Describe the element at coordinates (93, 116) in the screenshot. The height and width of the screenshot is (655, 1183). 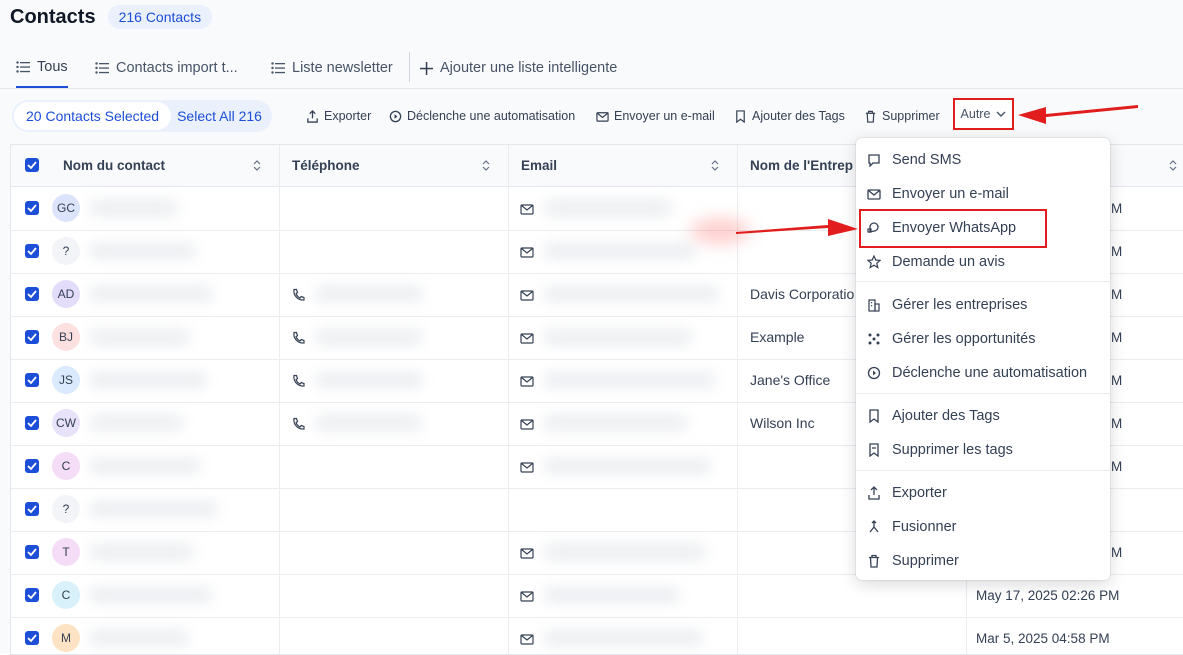
I see `contacts-selected-button: 20 Contacts Selected` at that location.